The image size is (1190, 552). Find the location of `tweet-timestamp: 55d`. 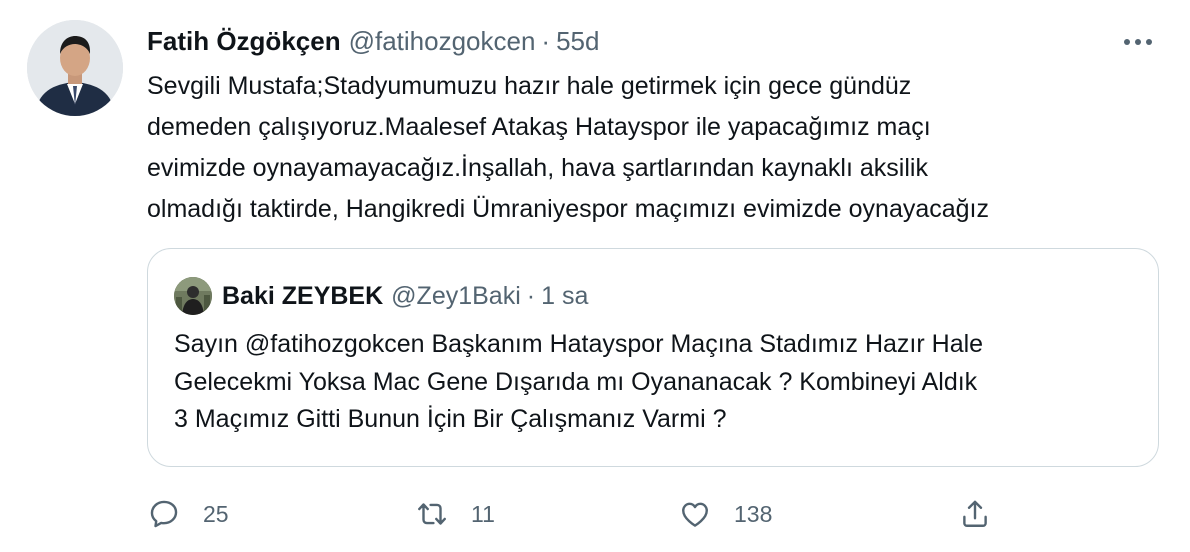

tweet-timestamp: 55d is located at coordinates (577, 41).